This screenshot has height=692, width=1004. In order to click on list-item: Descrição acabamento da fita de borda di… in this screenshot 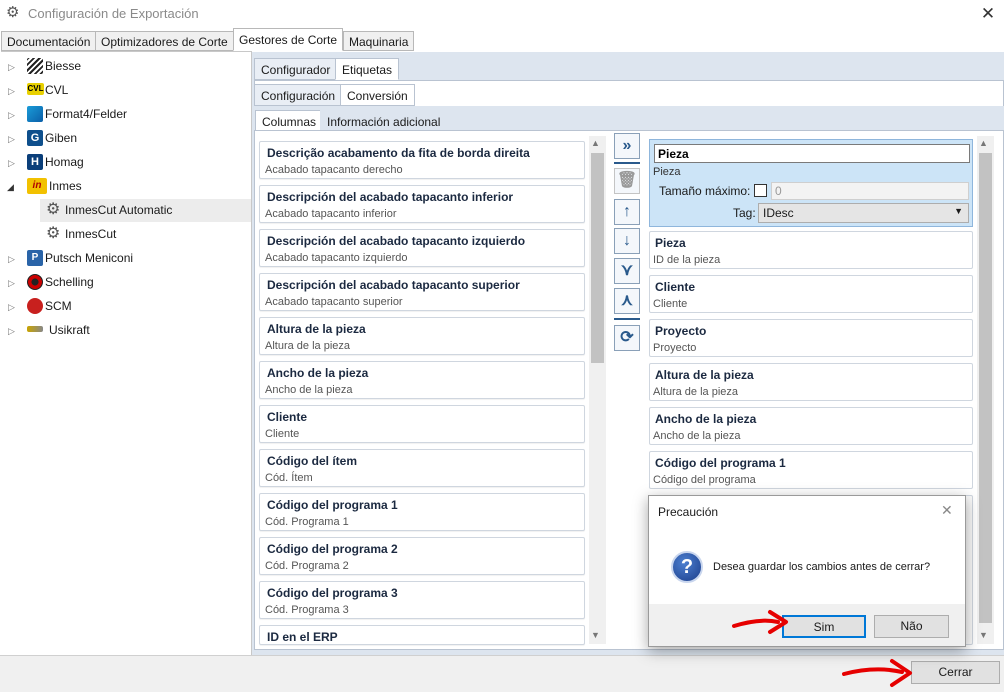, I will do `click(422, 160)`.